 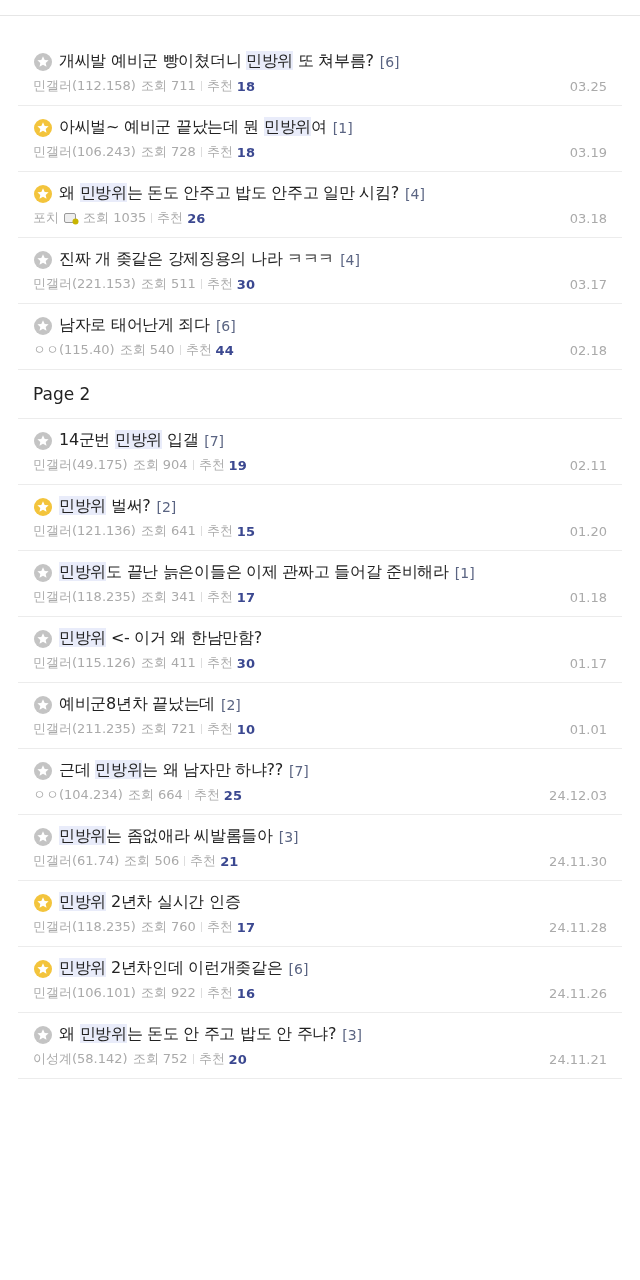 I want to click on author-name: 민갤러(106.243), so click(x=84, y=152).